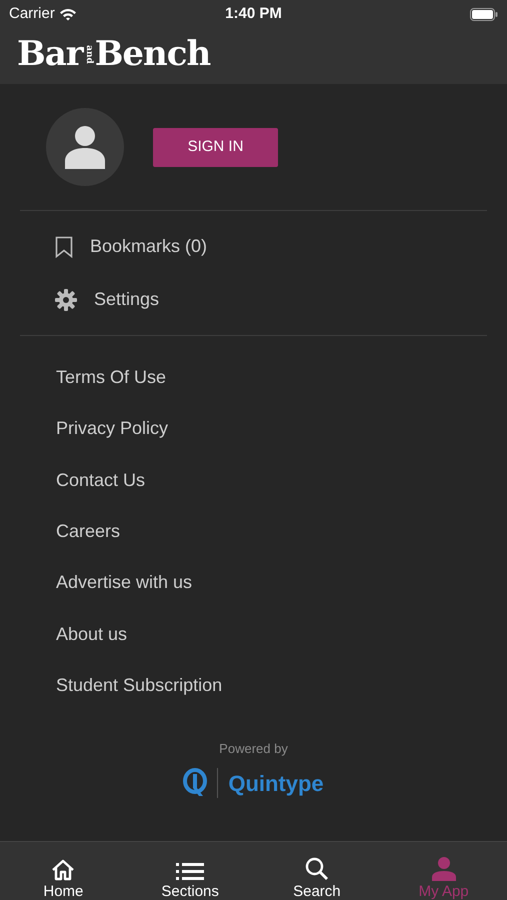  I want to click on menu-link: Student Subscription, so click(139, 685).